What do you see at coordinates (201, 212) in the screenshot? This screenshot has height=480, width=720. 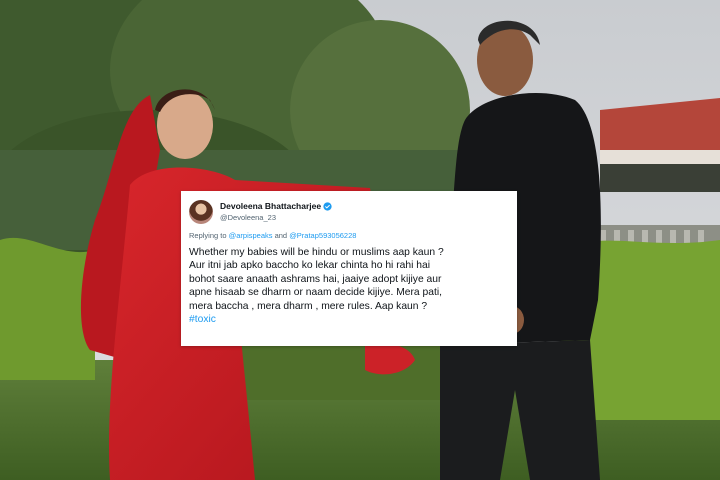 I see `avatar` at bounding box center [201, 212].